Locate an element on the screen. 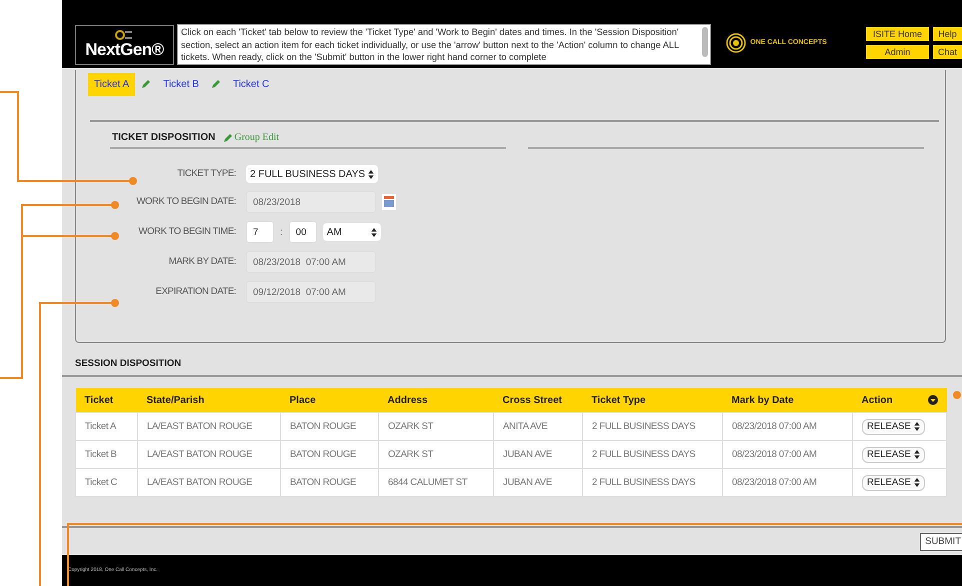  column-header: Address is located at coordinates (436, 400).